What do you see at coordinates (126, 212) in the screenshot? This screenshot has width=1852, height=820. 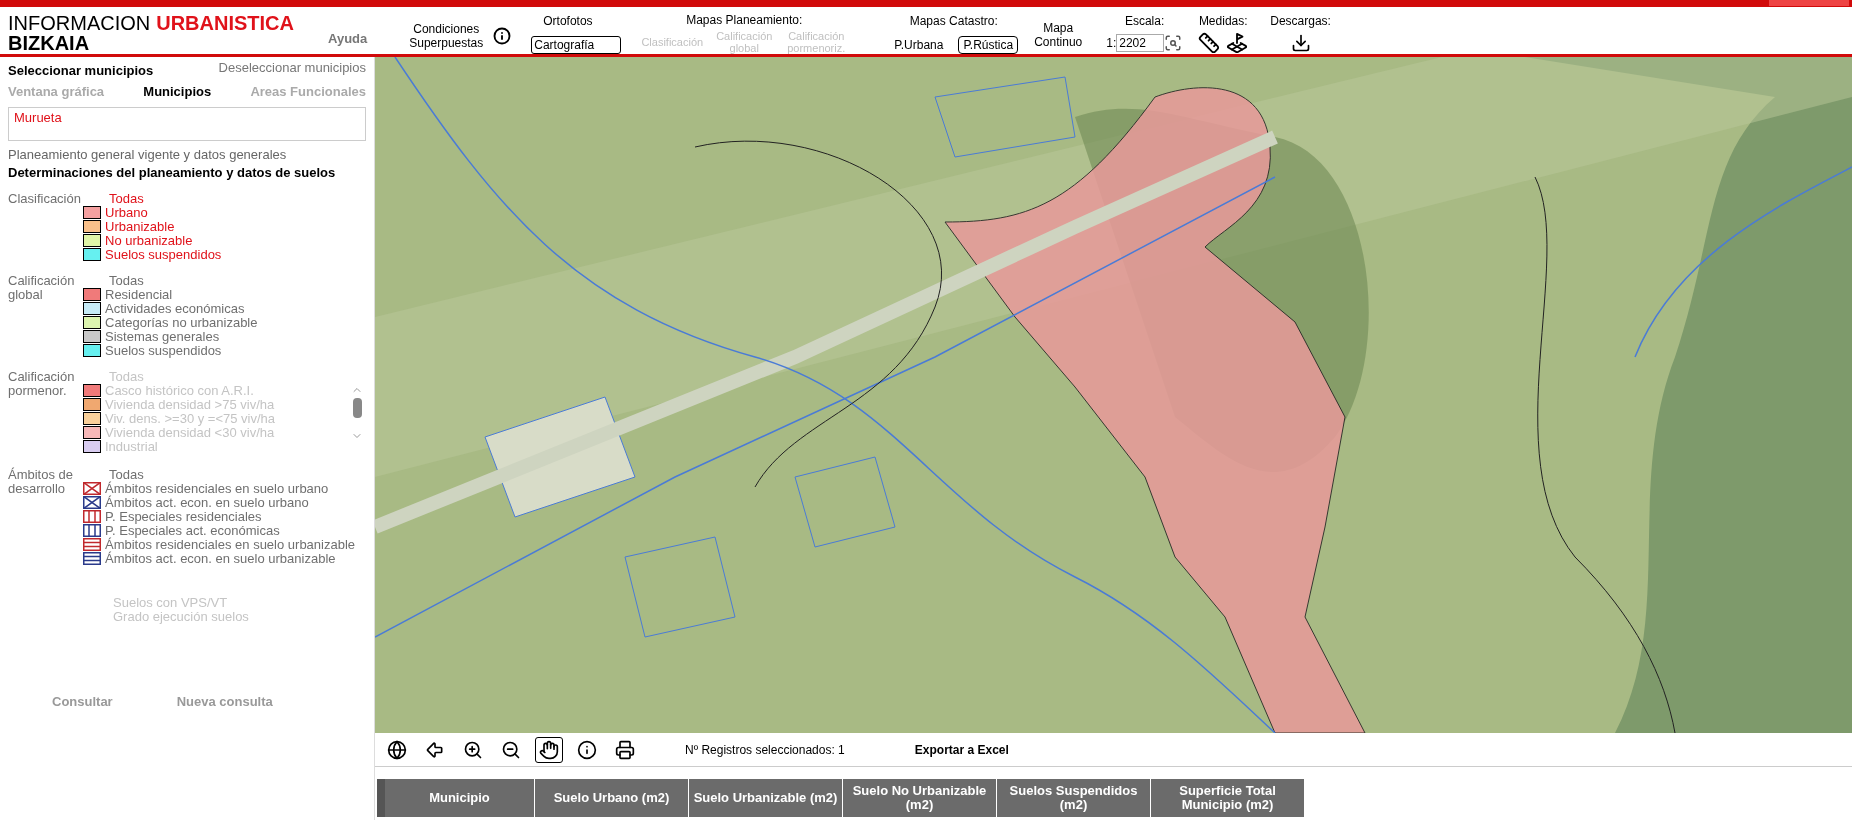 I see `legend-item: Urbano` at bounding box center [126, 212].